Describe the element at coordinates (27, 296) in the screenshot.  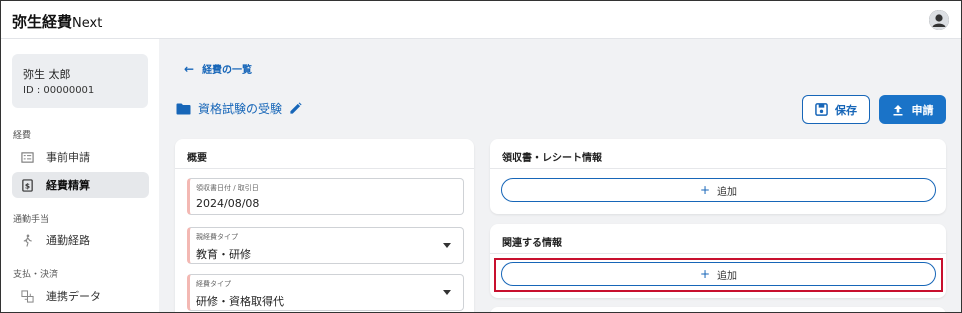
I see `linked-data-icon` at that location.